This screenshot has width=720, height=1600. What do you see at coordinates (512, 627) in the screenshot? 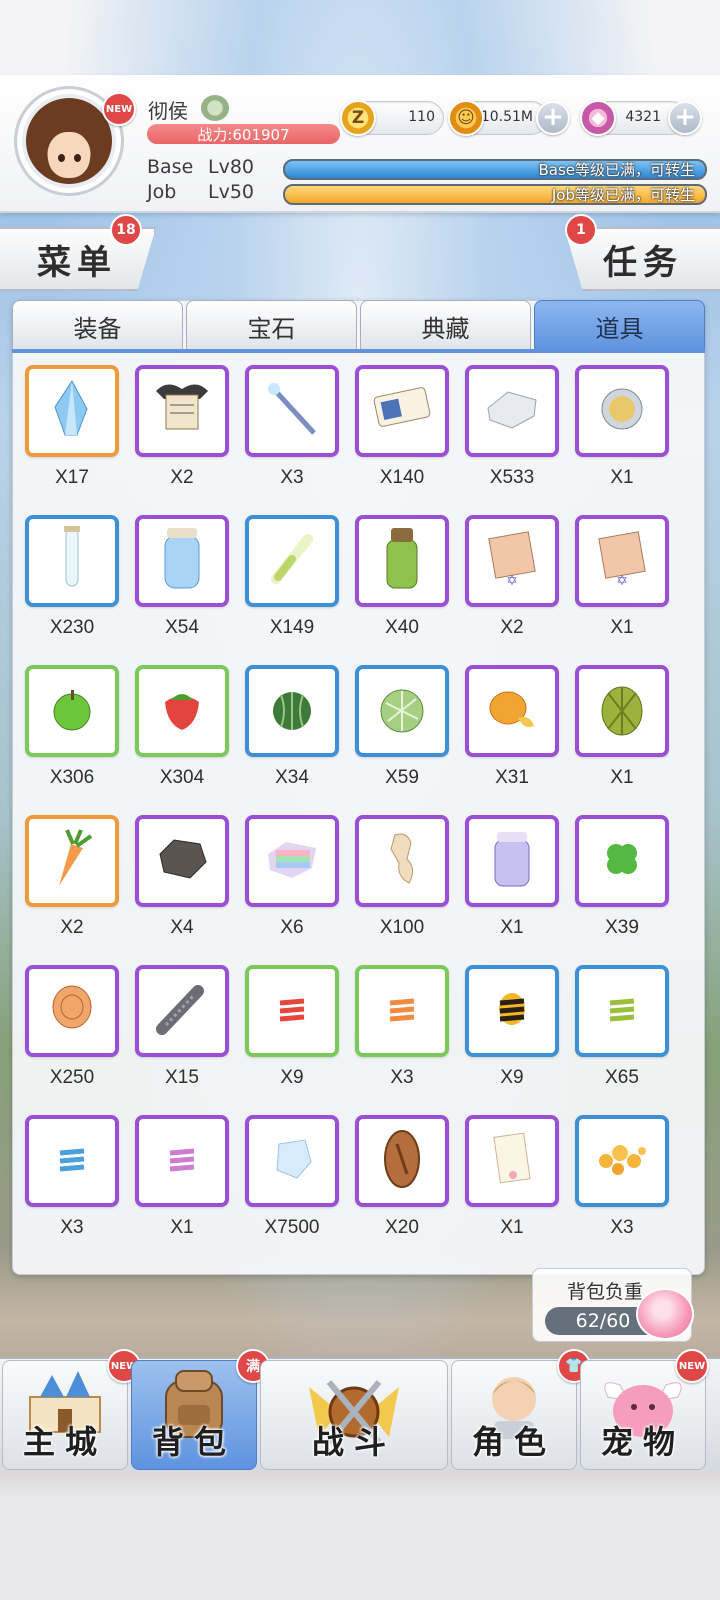
I see `item-quantity: X2` at bounding box center [512, 627].